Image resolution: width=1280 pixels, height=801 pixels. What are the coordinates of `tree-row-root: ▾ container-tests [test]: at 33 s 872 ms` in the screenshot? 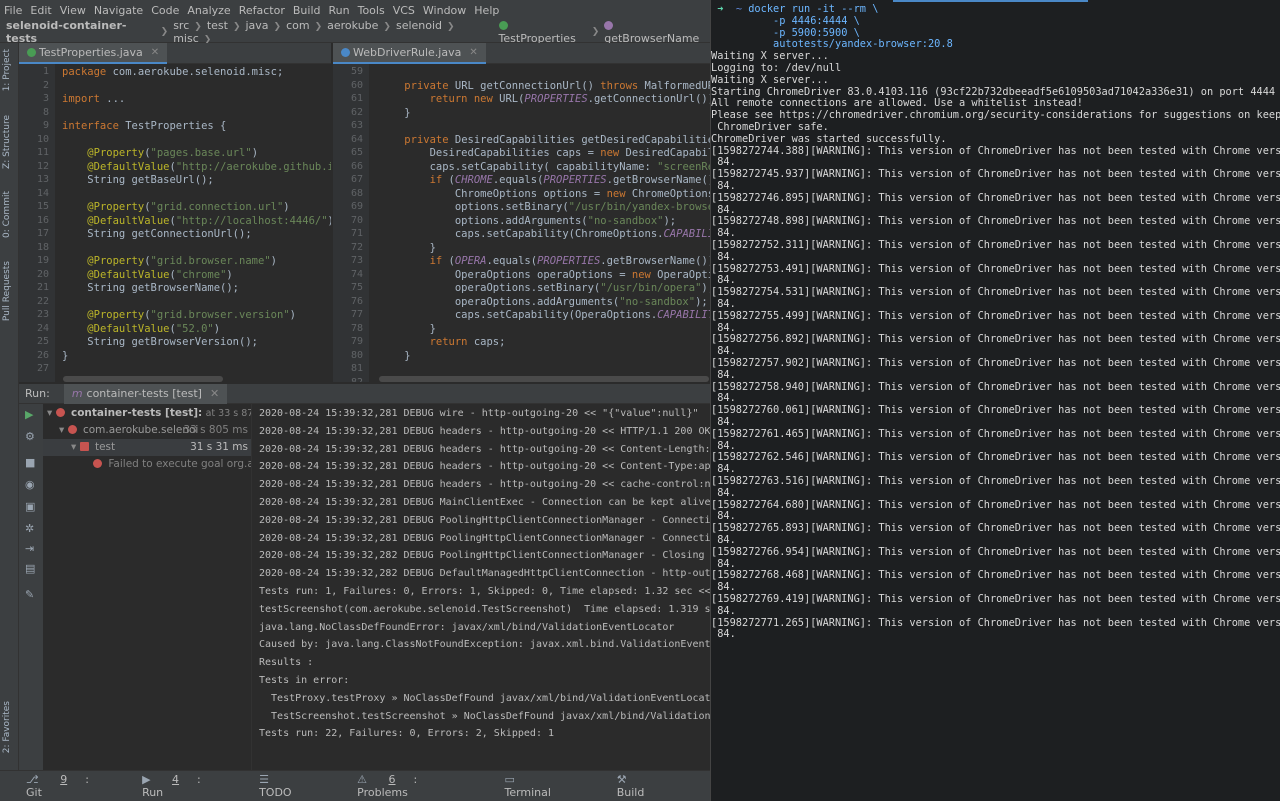 It's located at (147, 413).